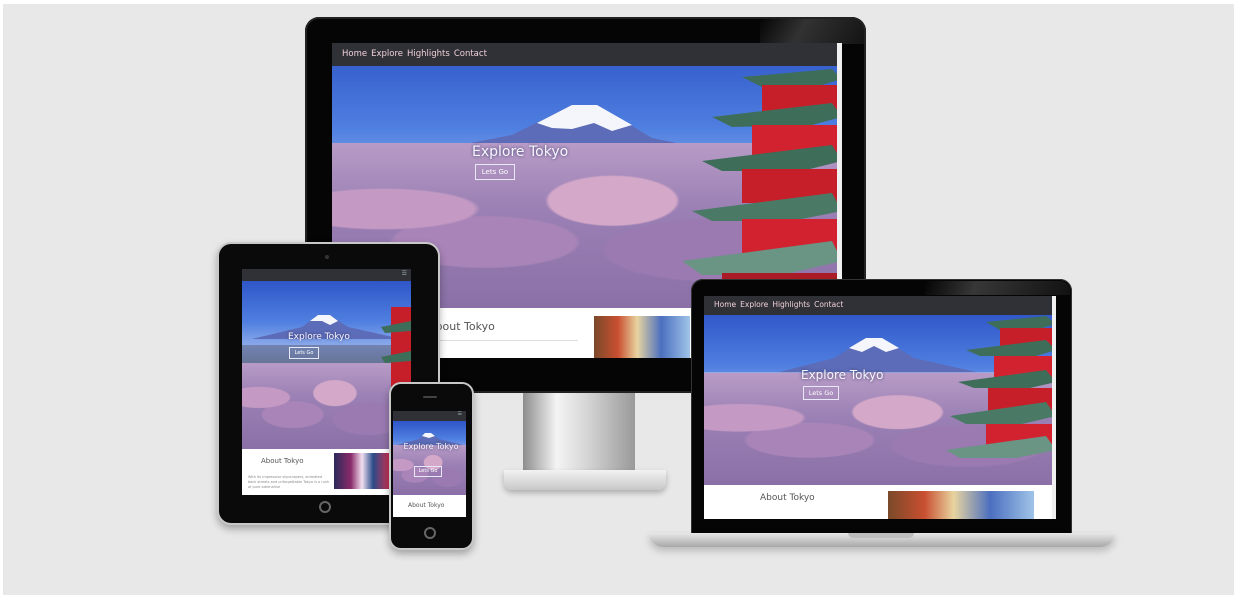 This screenshot has width=1237, height=599. Describe the element at coordinates (997, 288) in the screenshot. I see `laptop-glare` at that location.